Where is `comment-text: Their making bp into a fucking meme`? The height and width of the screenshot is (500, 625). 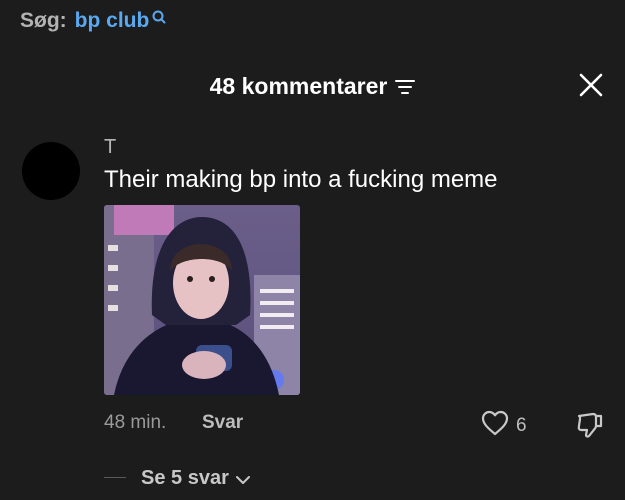
comment-text: Their making bp into a fucking meme is located at coordinates (301, 179).